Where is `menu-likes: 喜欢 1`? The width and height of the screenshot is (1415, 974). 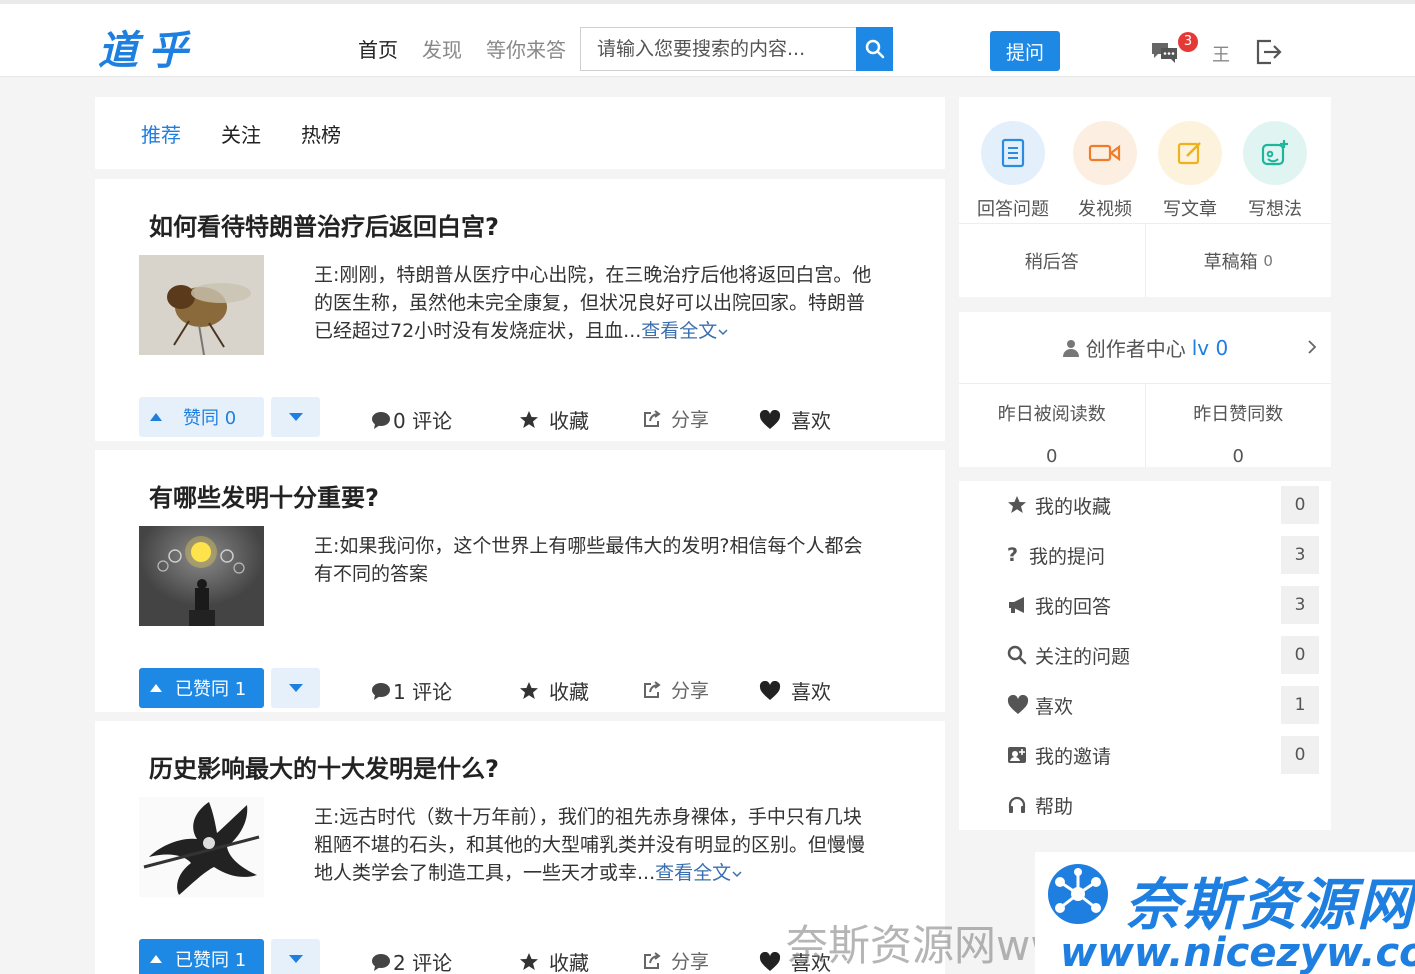 menu-likes: 喜欢 1 is located at coordinates (1163, 705).